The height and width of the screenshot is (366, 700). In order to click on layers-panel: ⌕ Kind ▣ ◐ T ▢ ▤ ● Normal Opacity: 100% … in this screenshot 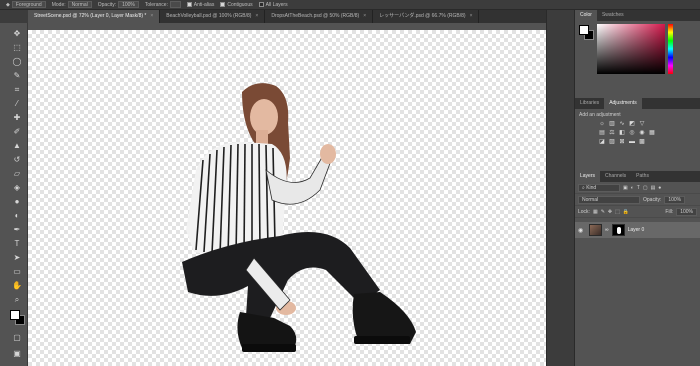, I will do `click(637, 274)`.